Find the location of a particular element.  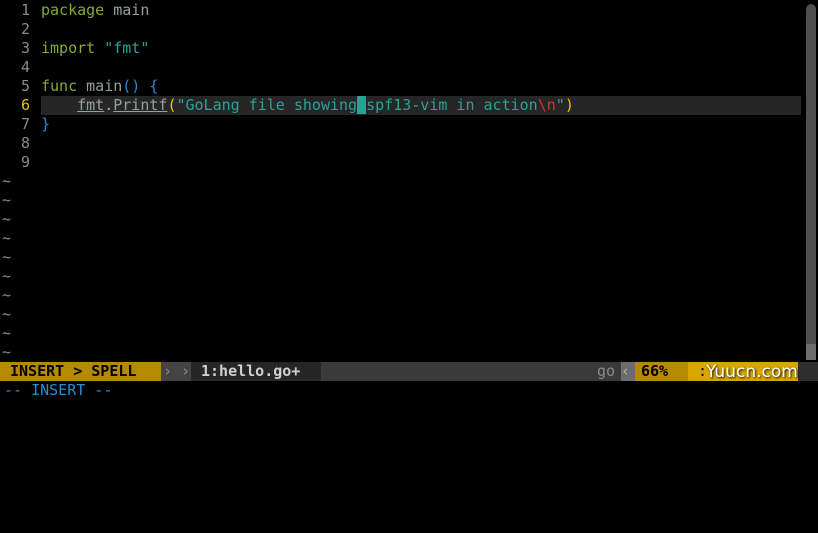

scrollbar-thumb is located at coordinates (811, 352).